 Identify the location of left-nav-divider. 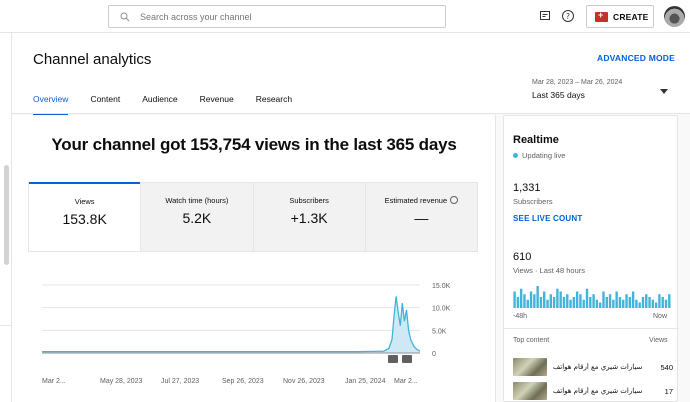
(6, 325).